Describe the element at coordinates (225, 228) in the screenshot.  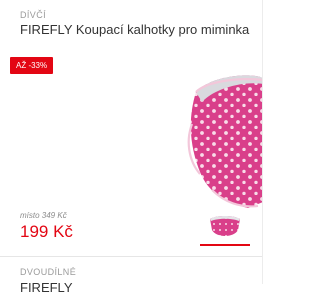
I see `product-thumbnail` at that location.